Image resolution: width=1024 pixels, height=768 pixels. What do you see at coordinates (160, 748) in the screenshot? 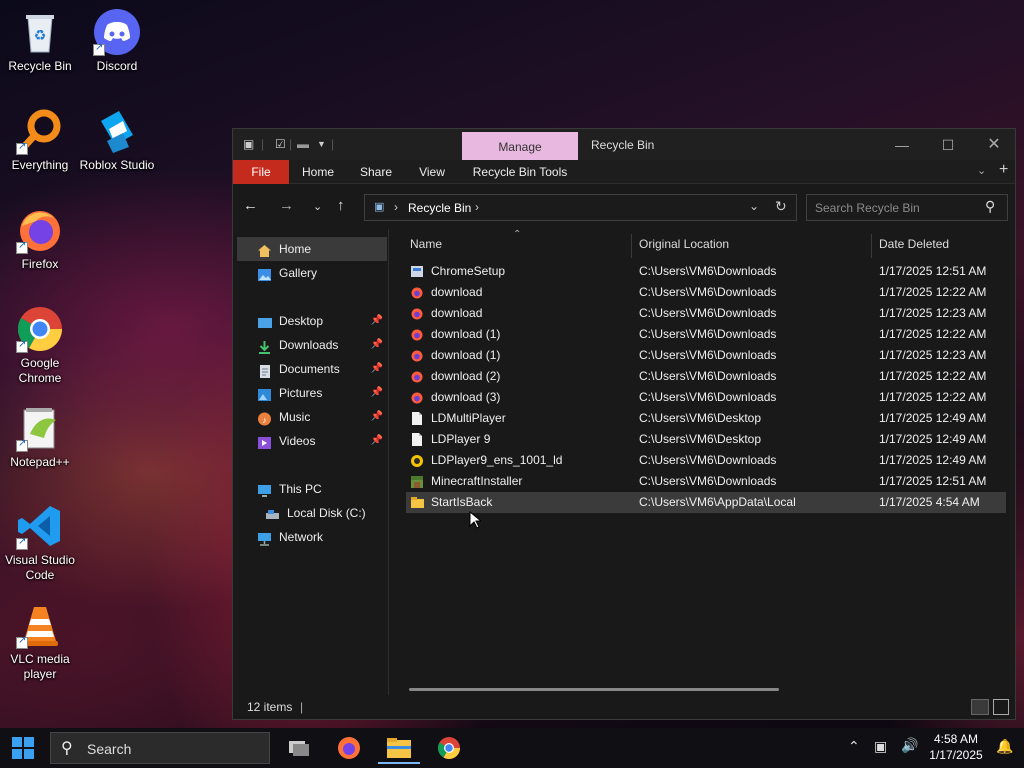
I see `taskbar-search-box: ⚲ Search` at bounding box center [160, 748].